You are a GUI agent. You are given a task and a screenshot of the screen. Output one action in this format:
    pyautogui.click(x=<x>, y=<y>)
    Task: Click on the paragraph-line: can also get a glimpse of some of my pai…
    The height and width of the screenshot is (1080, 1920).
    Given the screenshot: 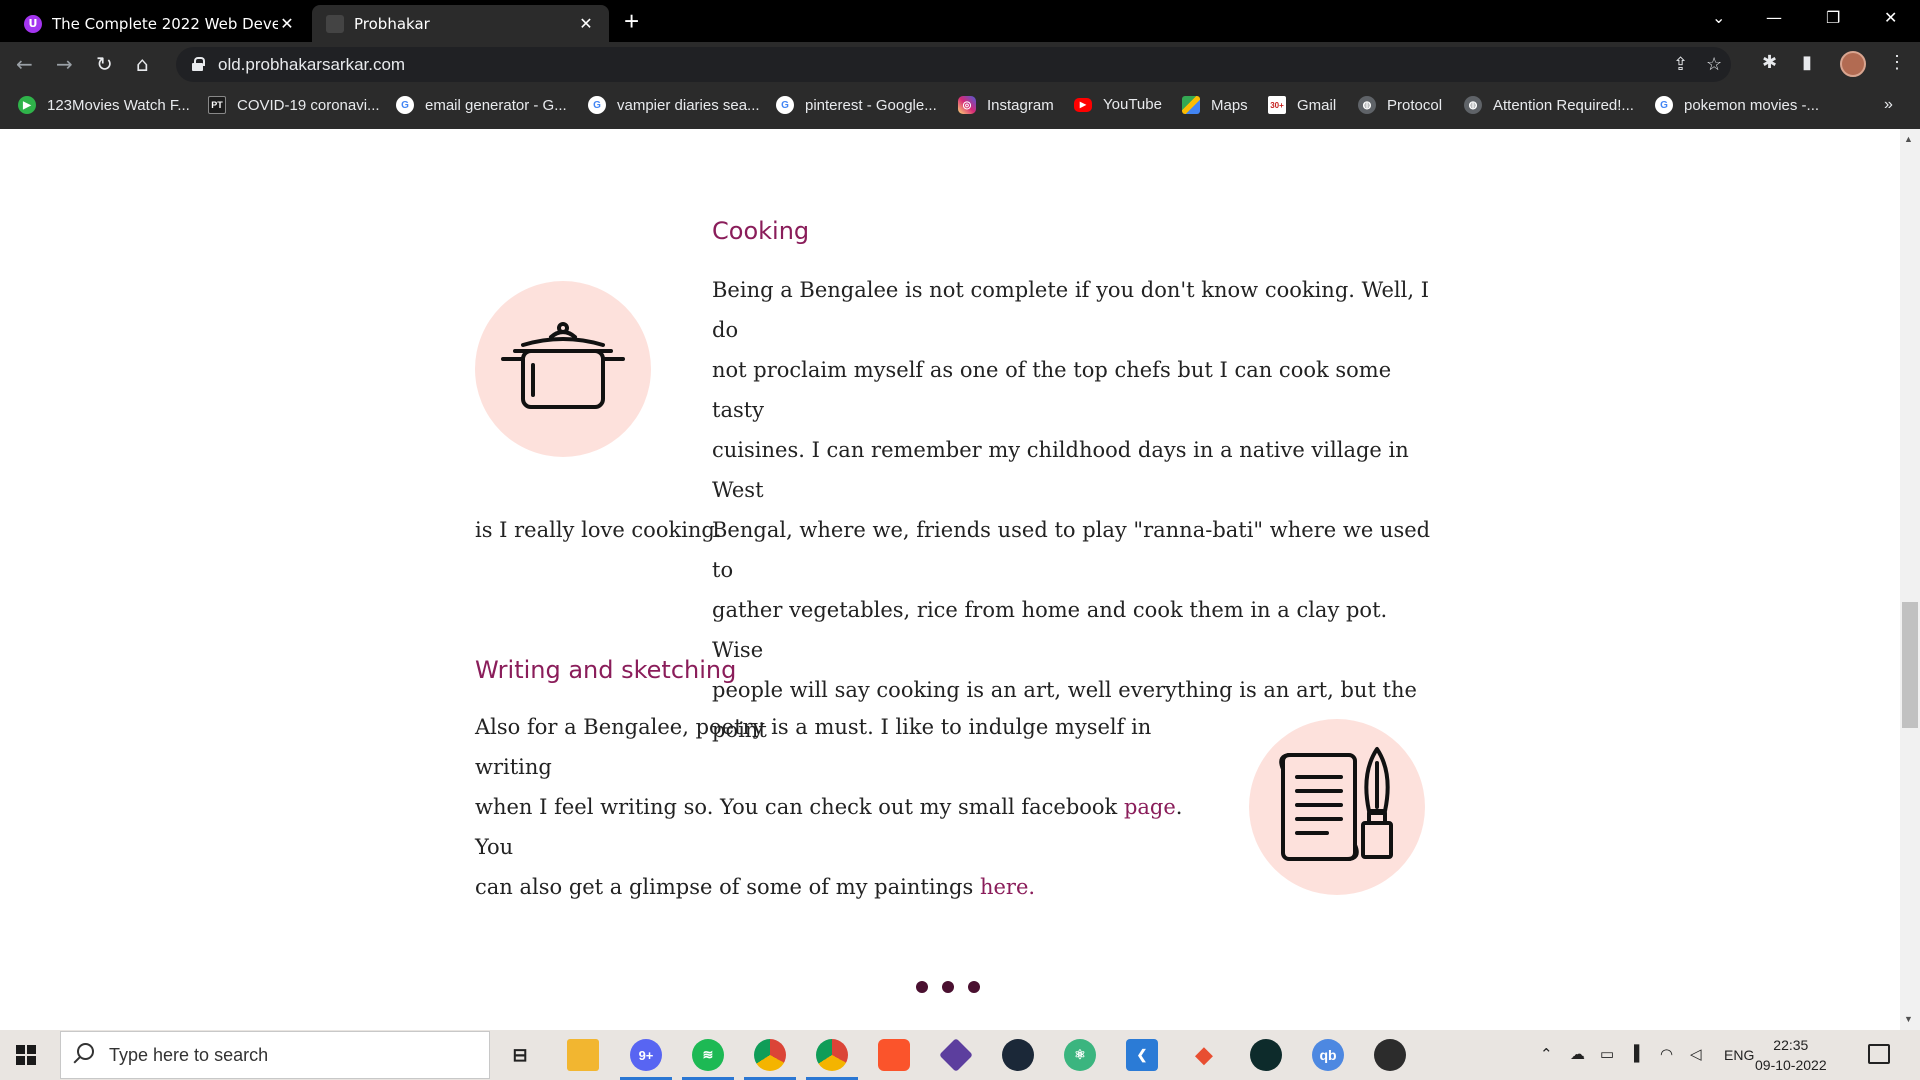 What is the action you would take?
    pyautogui.click(x=845, y=887)
    